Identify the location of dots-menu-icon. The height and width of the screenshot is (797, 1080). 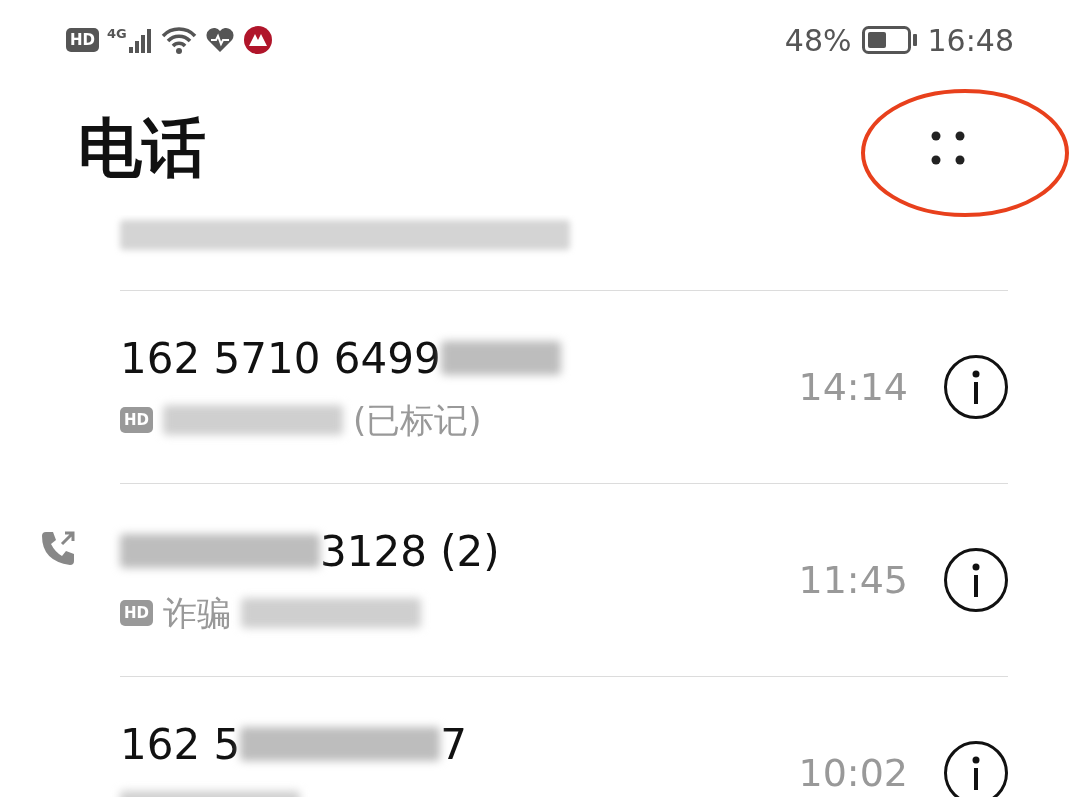
(948, 147).